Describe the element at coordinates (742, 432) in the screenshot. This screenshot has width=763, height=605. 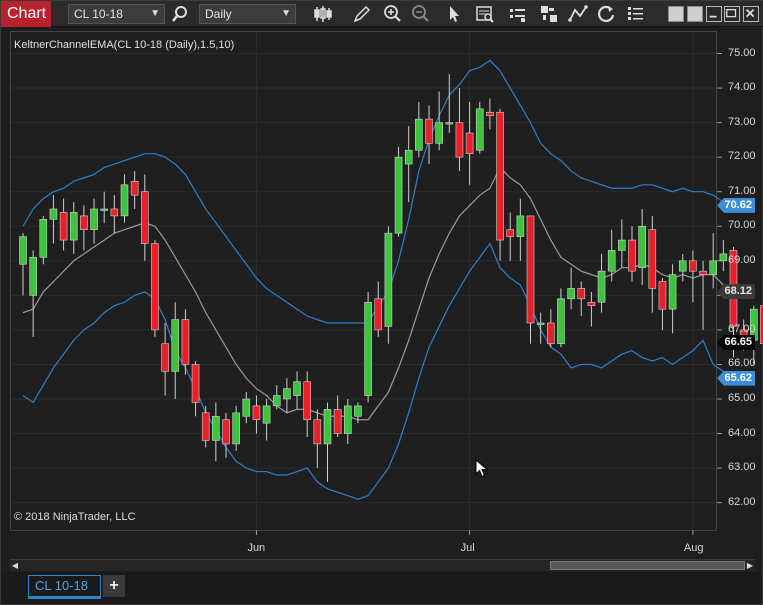
I see `price-tick-label: 64.00` at that location.